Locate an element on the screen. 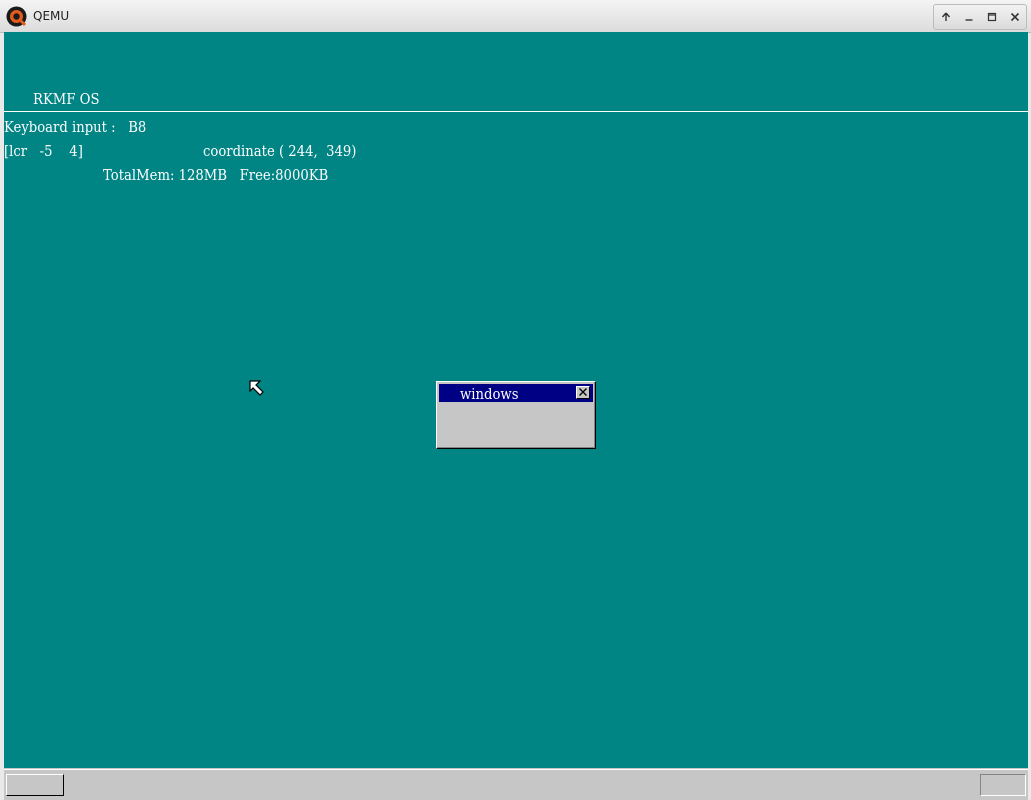  window-title: QEMU is located at coordinates (51, 16).